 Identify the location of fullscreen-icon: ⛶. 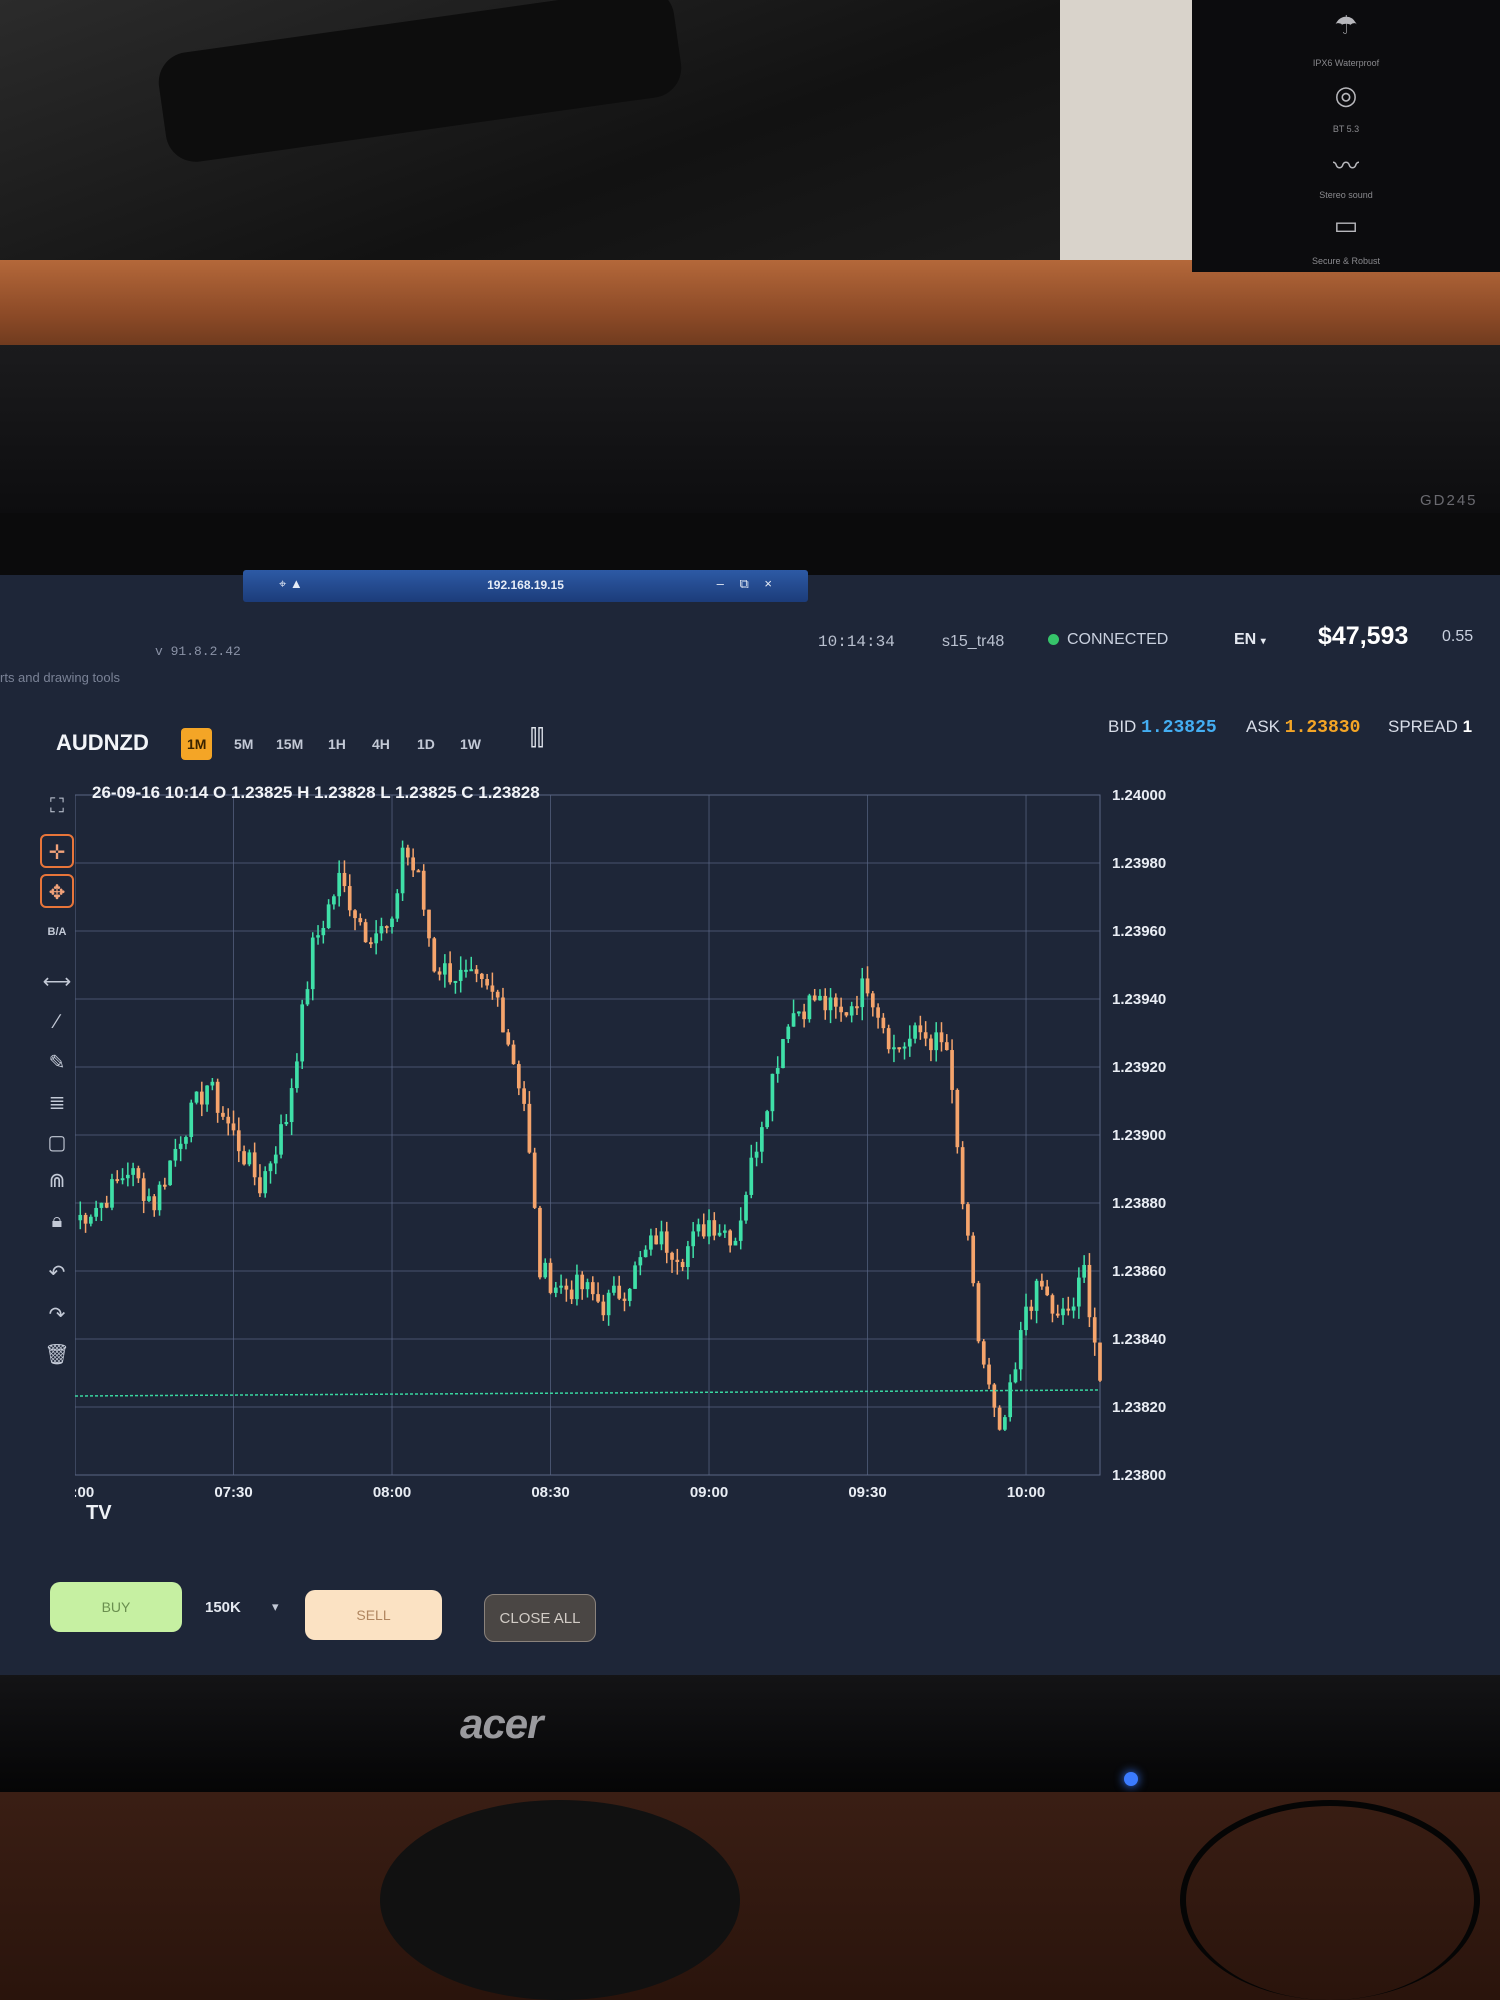
(57, 806).